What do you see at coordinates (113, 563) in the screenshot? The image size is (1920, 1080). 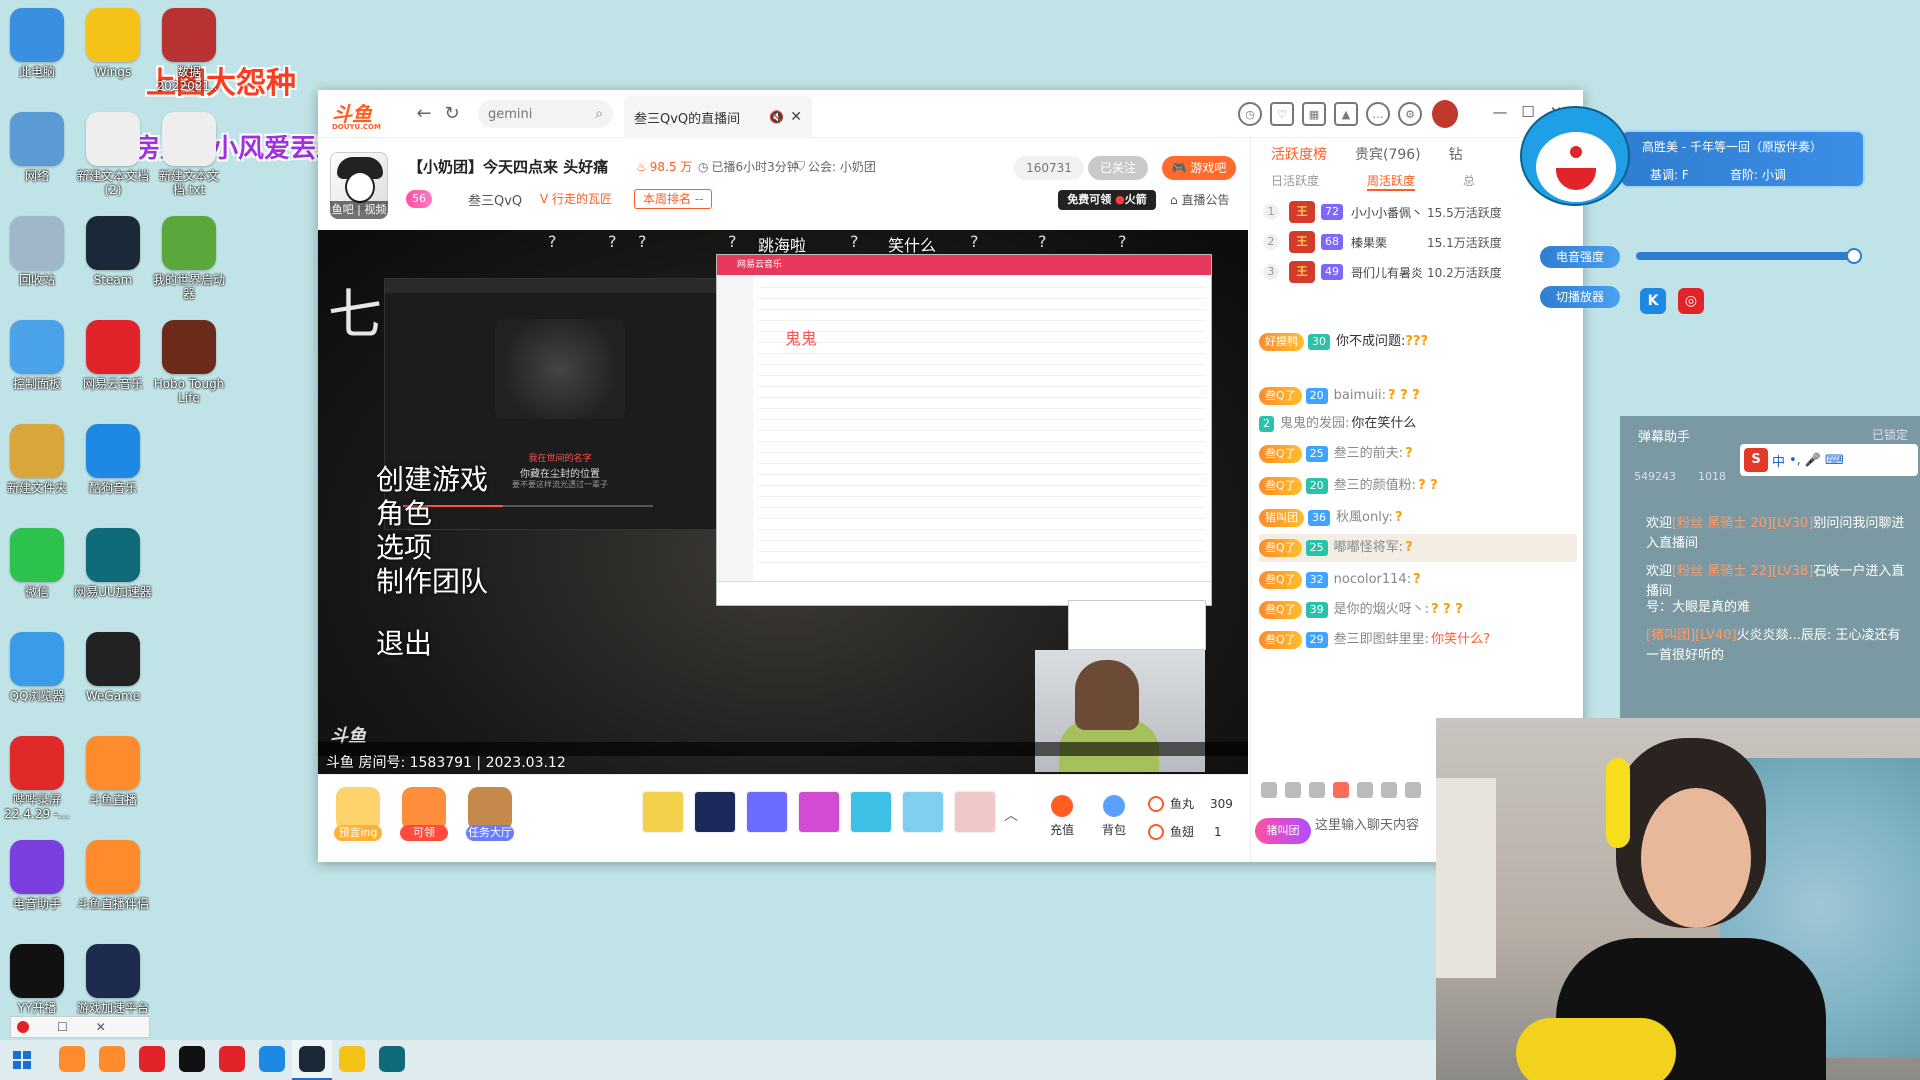 I see `desktop-icon-c2-5: 网易UU加速器` at bounding box center [113, 563].